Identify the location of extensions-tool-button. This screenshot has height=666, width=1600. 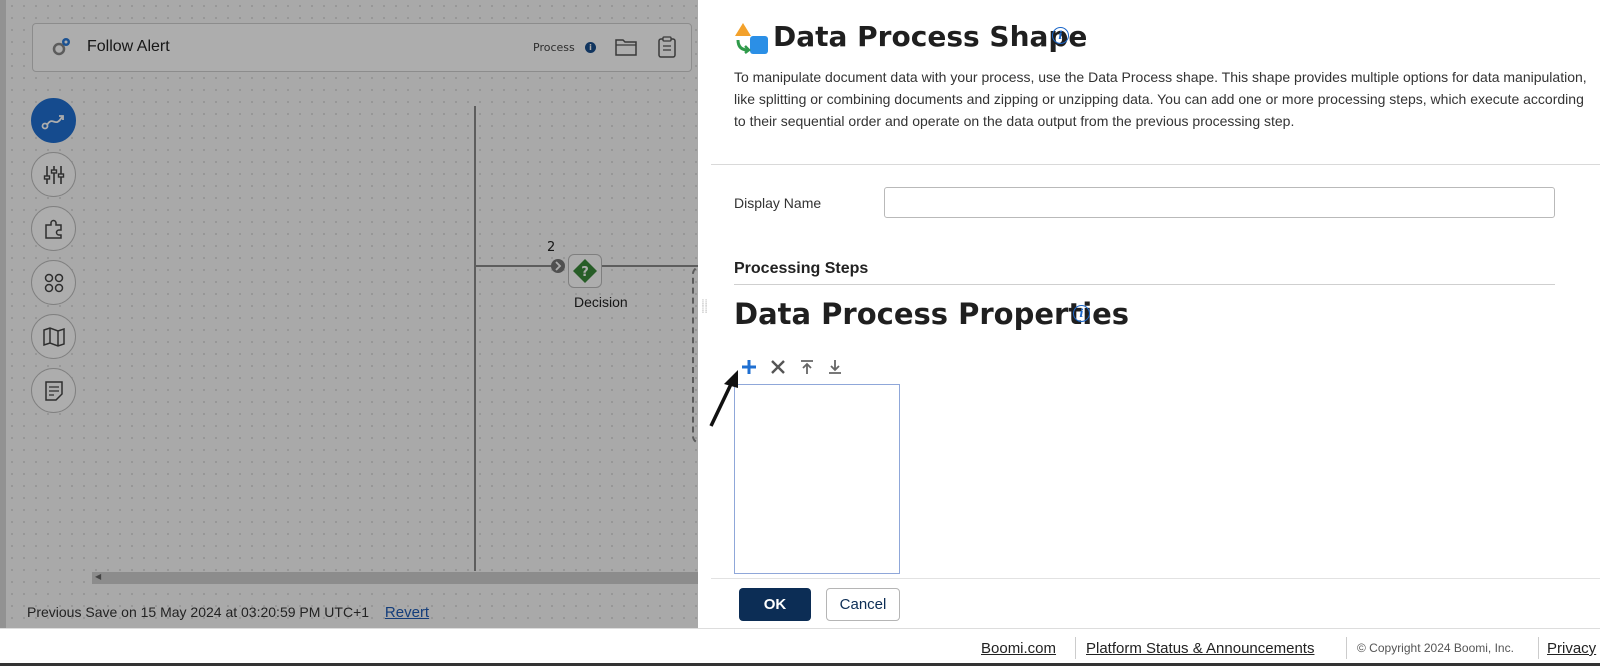
(53, 228).